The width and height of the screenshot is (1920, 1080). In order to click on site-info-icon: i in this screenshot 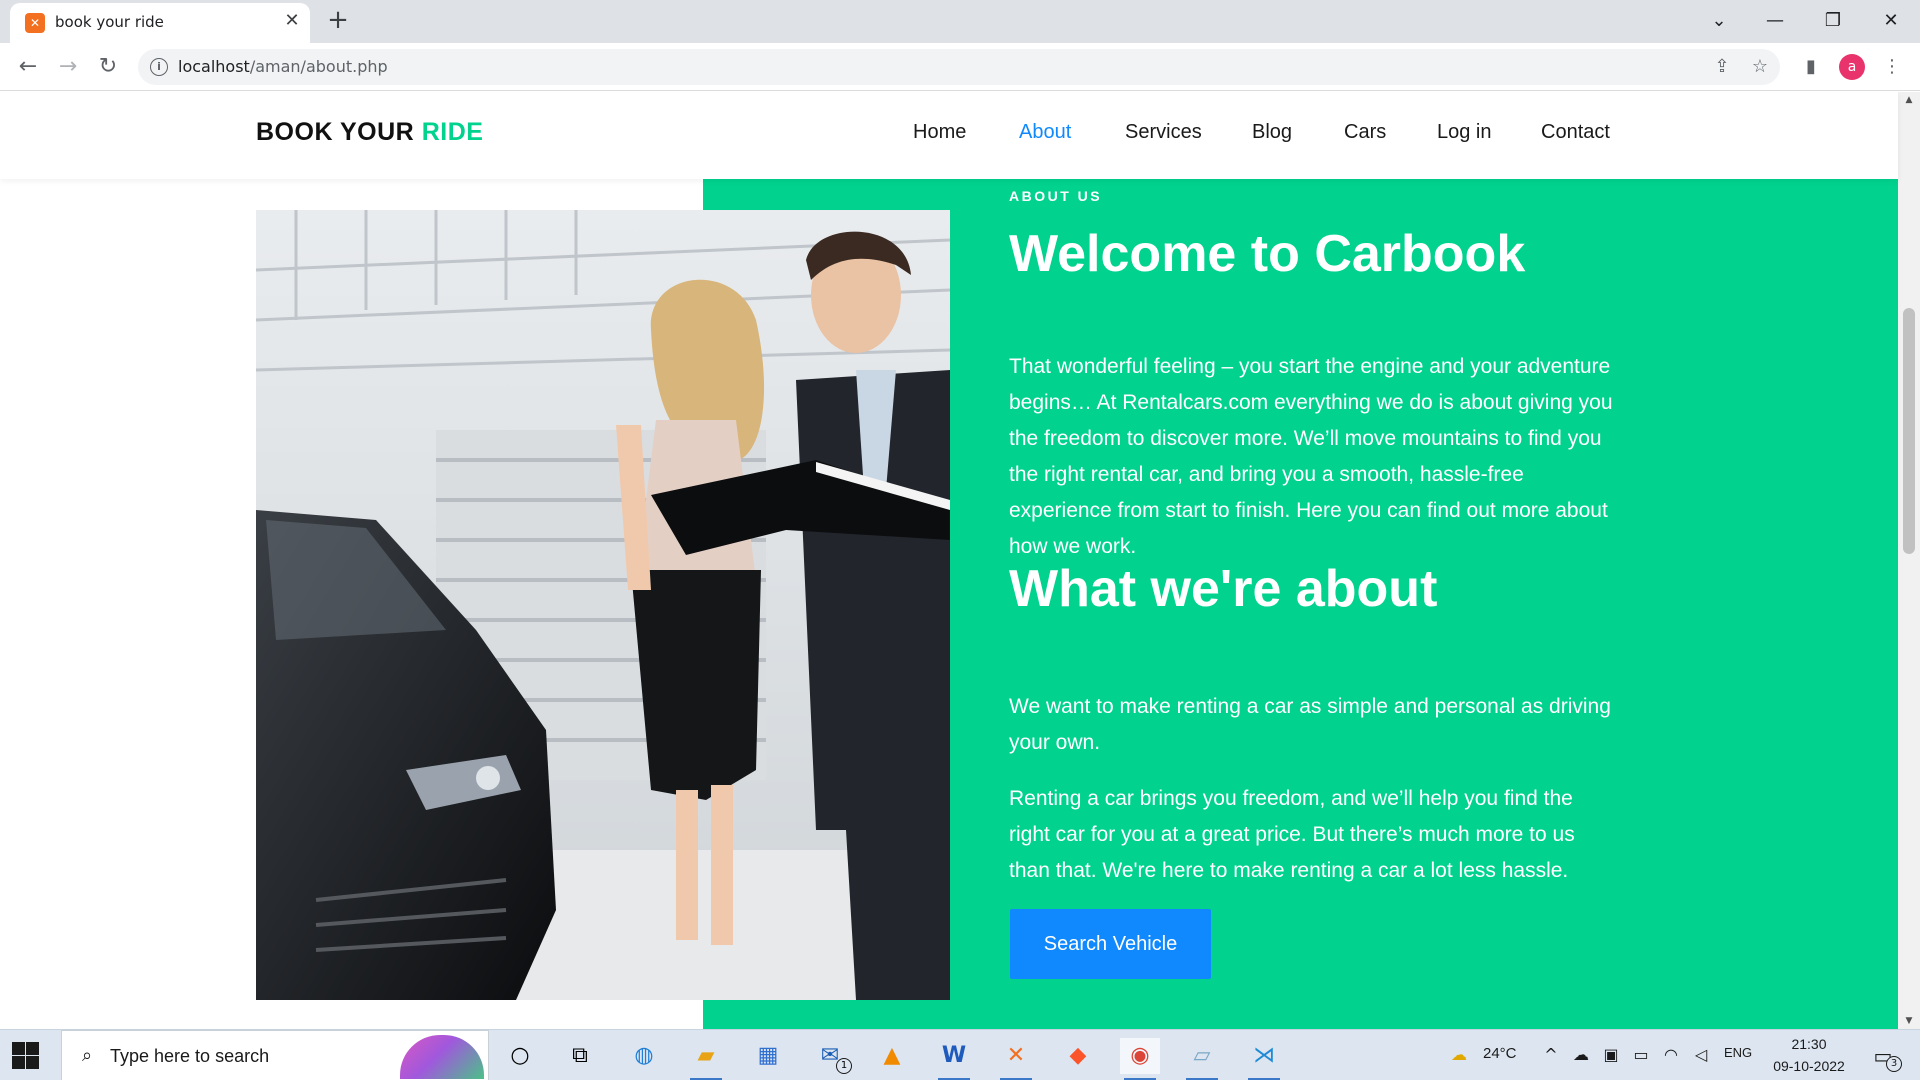, I will do `click(159, 67)`.